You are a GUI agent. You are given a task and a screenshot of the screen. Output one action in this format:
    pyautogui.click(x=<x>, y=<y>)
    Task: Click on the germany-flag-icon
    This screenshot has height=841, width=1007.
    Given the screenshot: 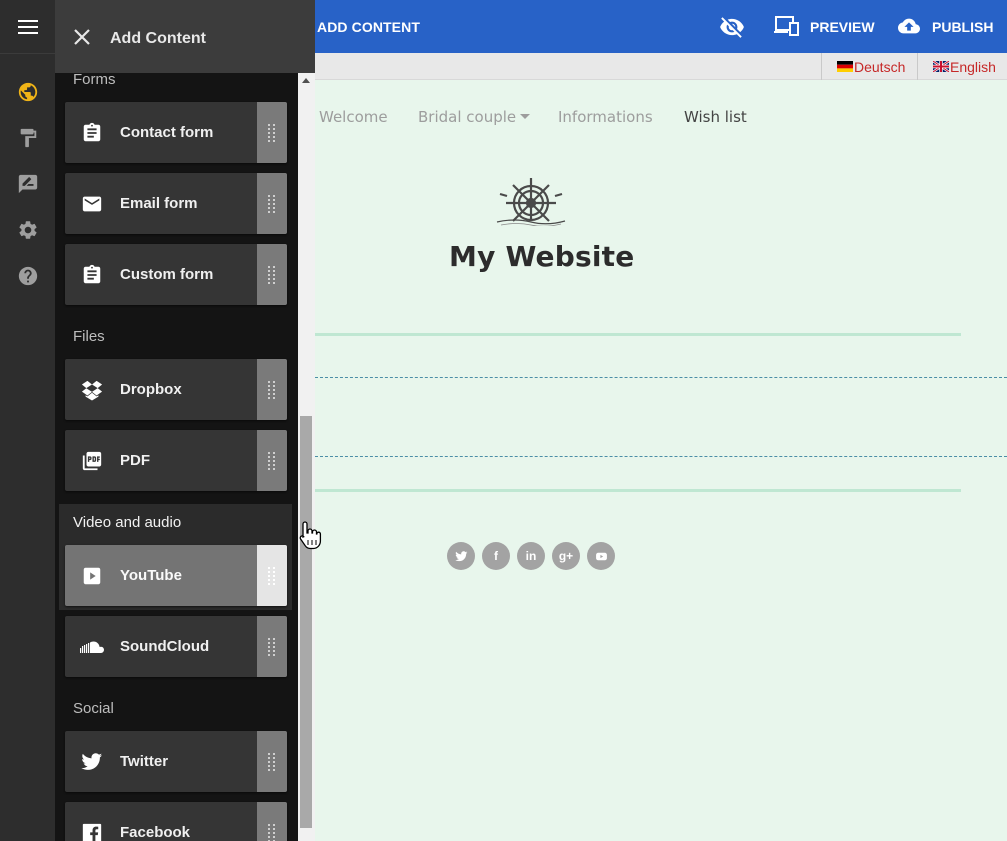 What is the action you would take?
    pyautogui.click(x=845, y=66)
    